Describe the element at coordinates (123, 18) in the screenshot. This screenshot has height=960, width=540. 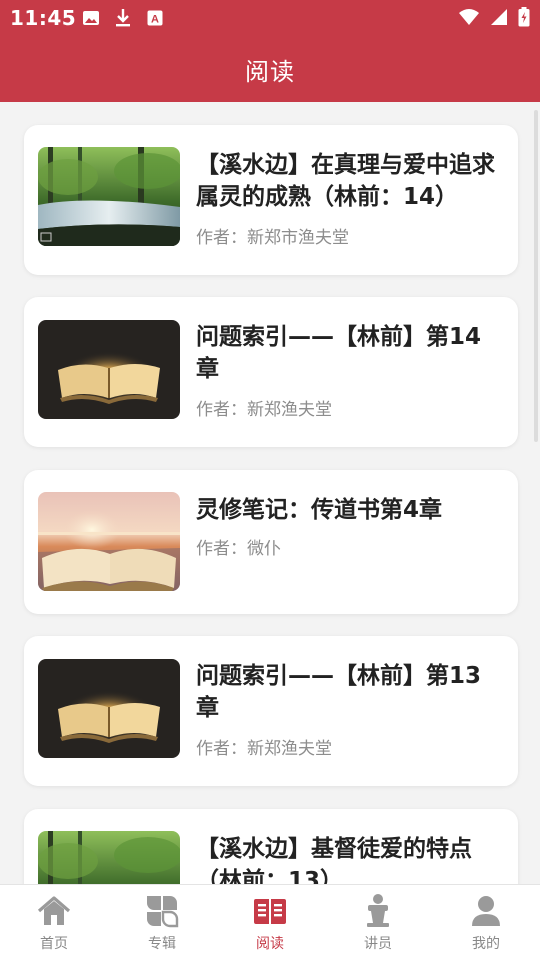
I see `download-icon` at that location.